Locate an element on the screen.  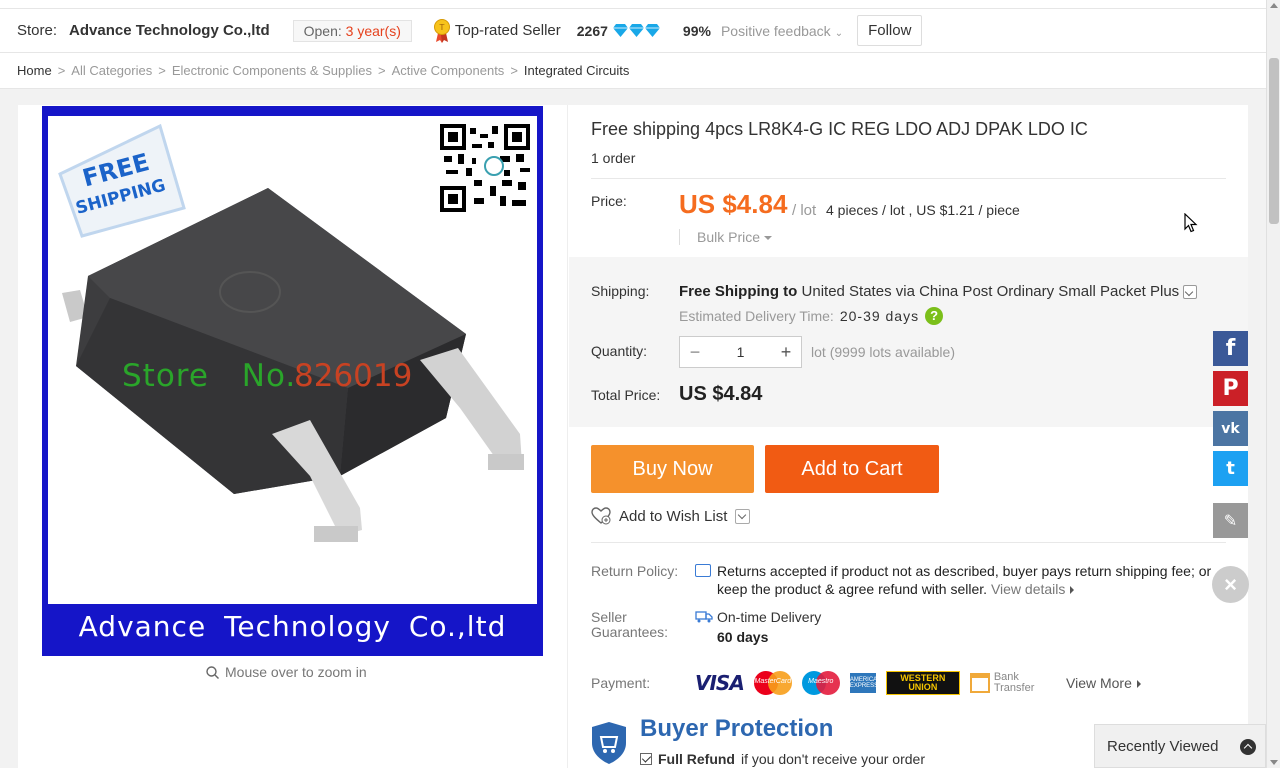
full-refund-label: Full Refund is located at coordinates (696, 759).